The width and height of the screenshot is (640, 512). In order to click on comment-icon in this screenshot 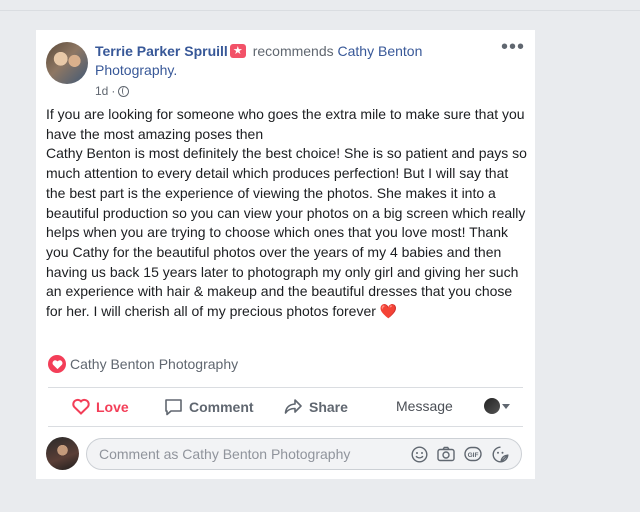, I will do `click(173, 407)`.